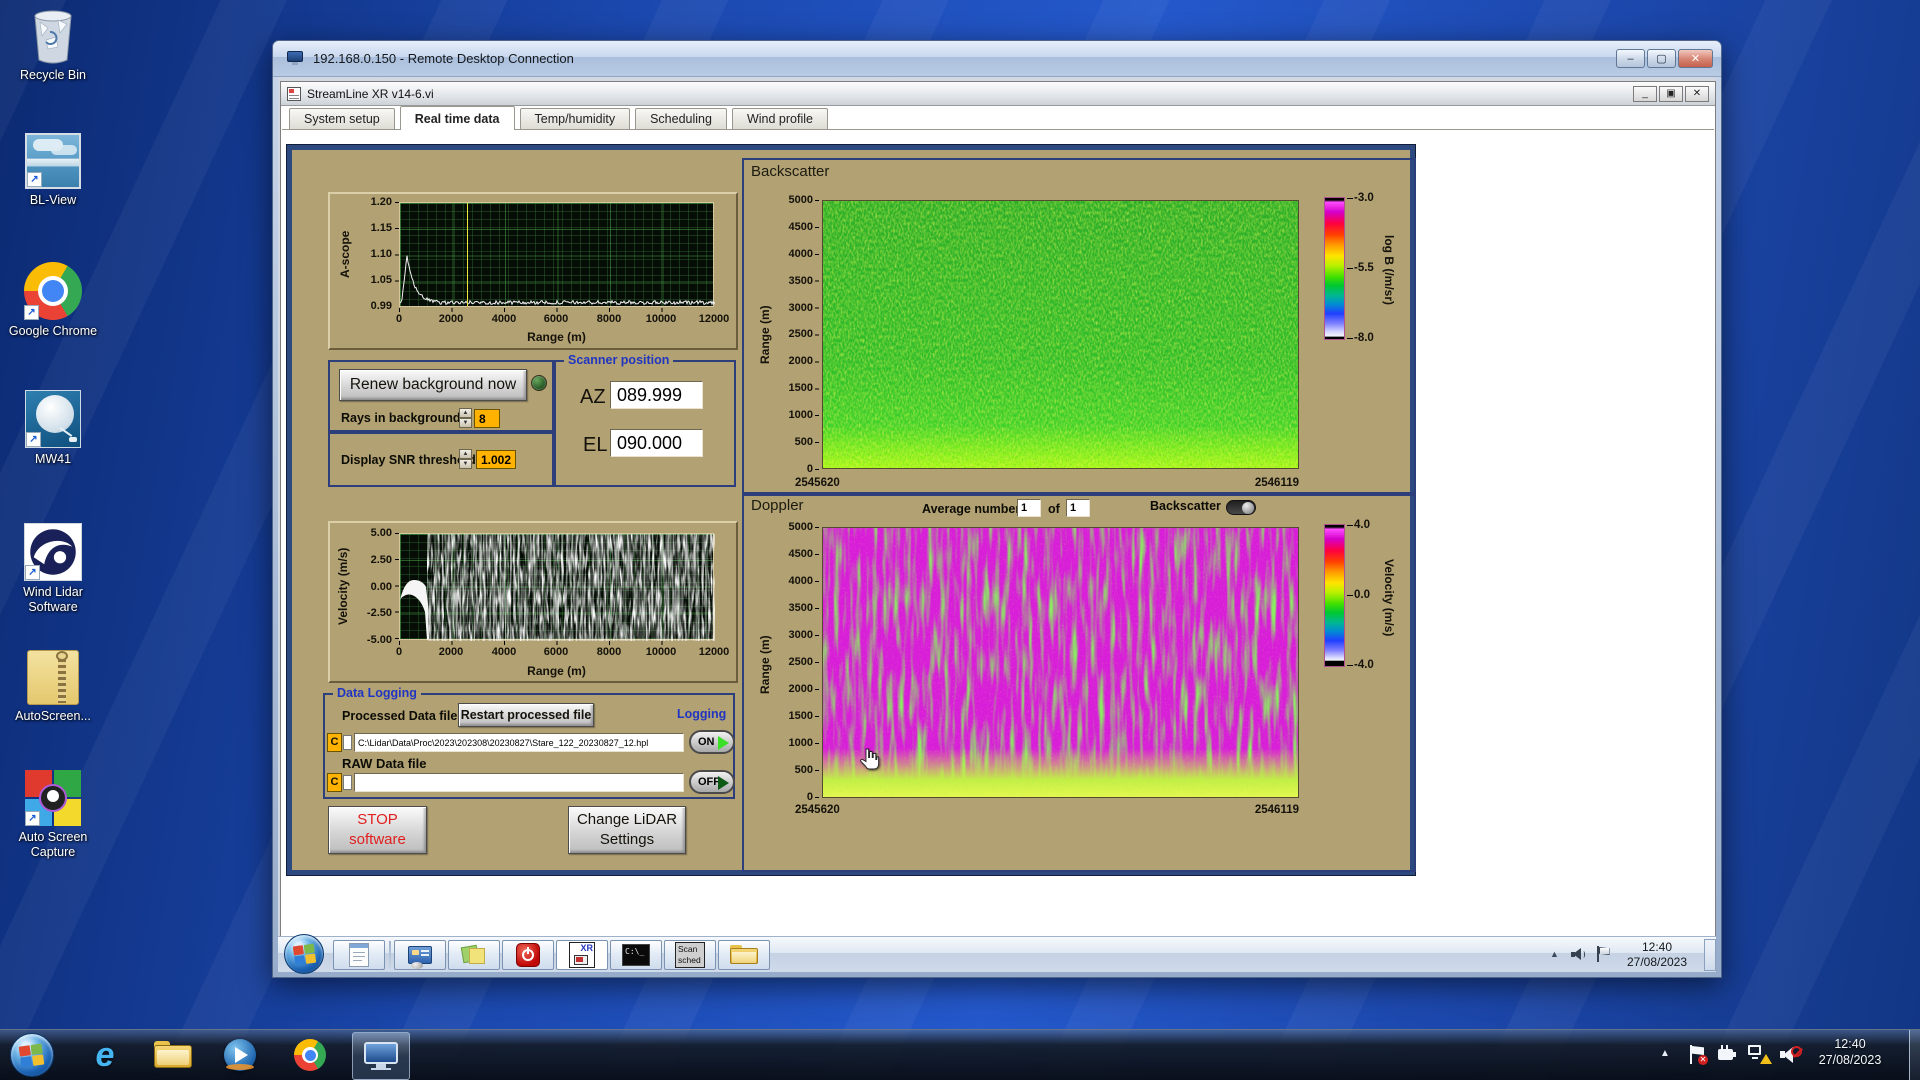 The width and height of the screenshot is (1920, 1080). I want to click on remote-taskbar-shutdown, so click(528, 955).